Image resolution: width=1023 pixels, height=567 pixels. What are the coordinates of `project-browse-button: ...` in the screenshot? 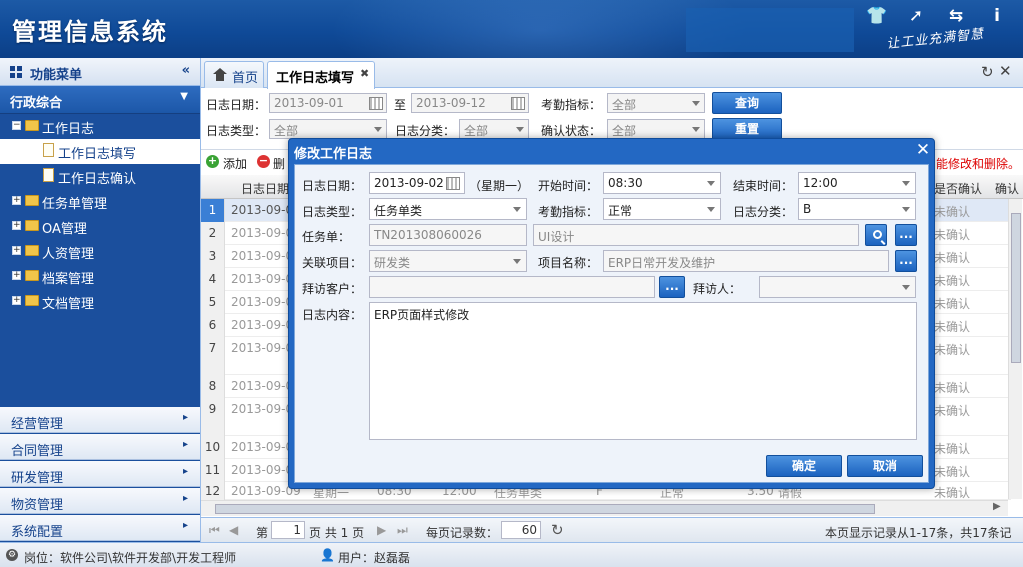 It's located at (906, 261).